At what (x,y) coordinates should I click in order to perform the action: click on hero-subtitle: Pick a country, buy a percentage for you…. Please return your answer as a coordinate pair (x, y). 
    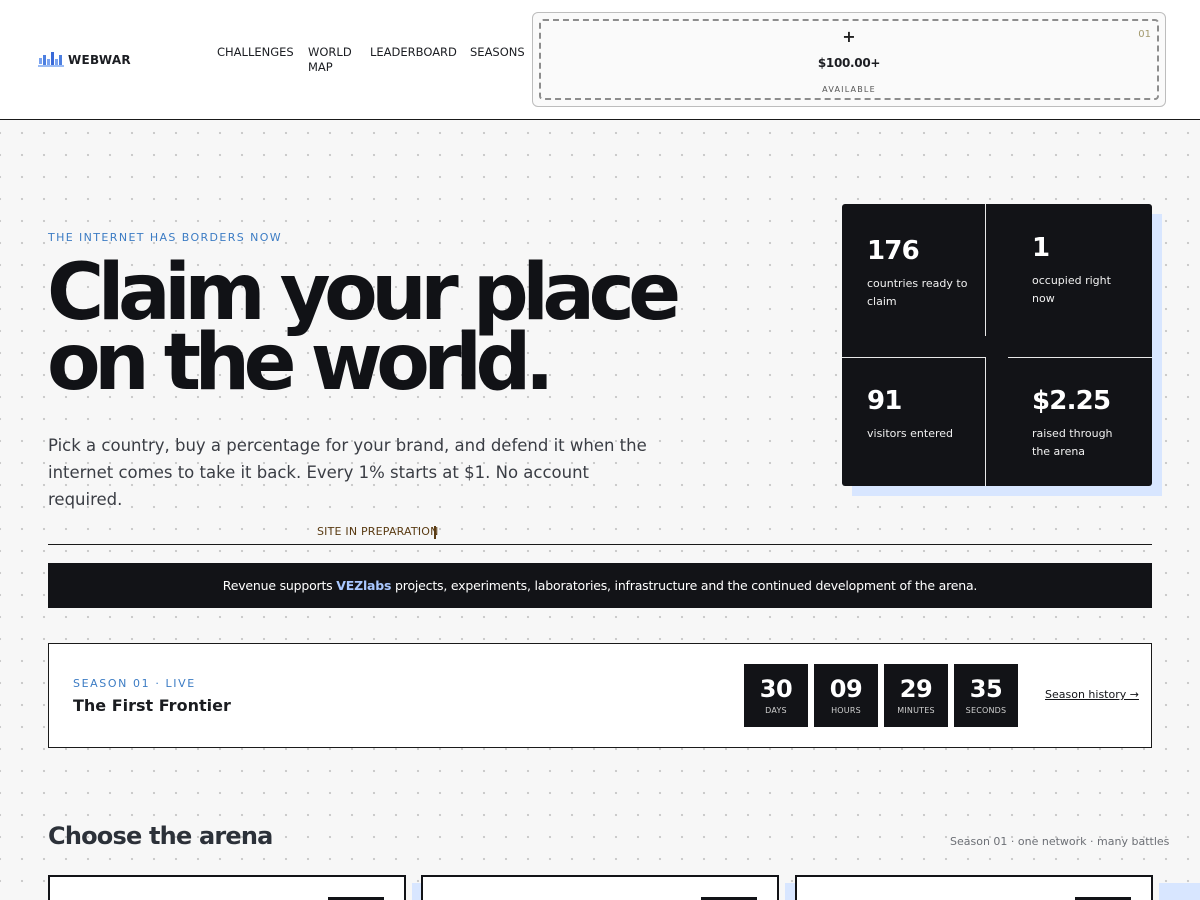
    Looking at the image, I should click on (347, 472).